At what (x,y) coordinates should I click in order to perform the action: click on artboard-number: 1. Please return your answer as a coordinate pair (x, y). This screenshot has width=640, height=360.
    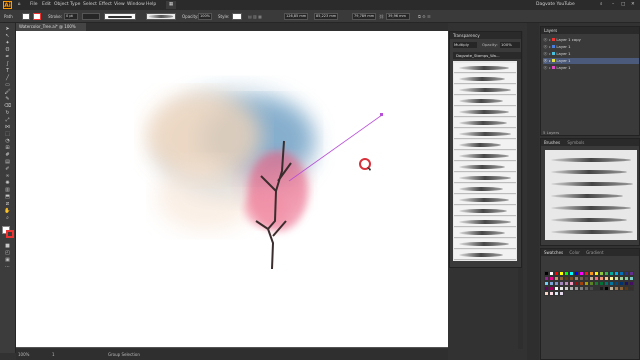
    Looking at the image, I should click on (53, 354).